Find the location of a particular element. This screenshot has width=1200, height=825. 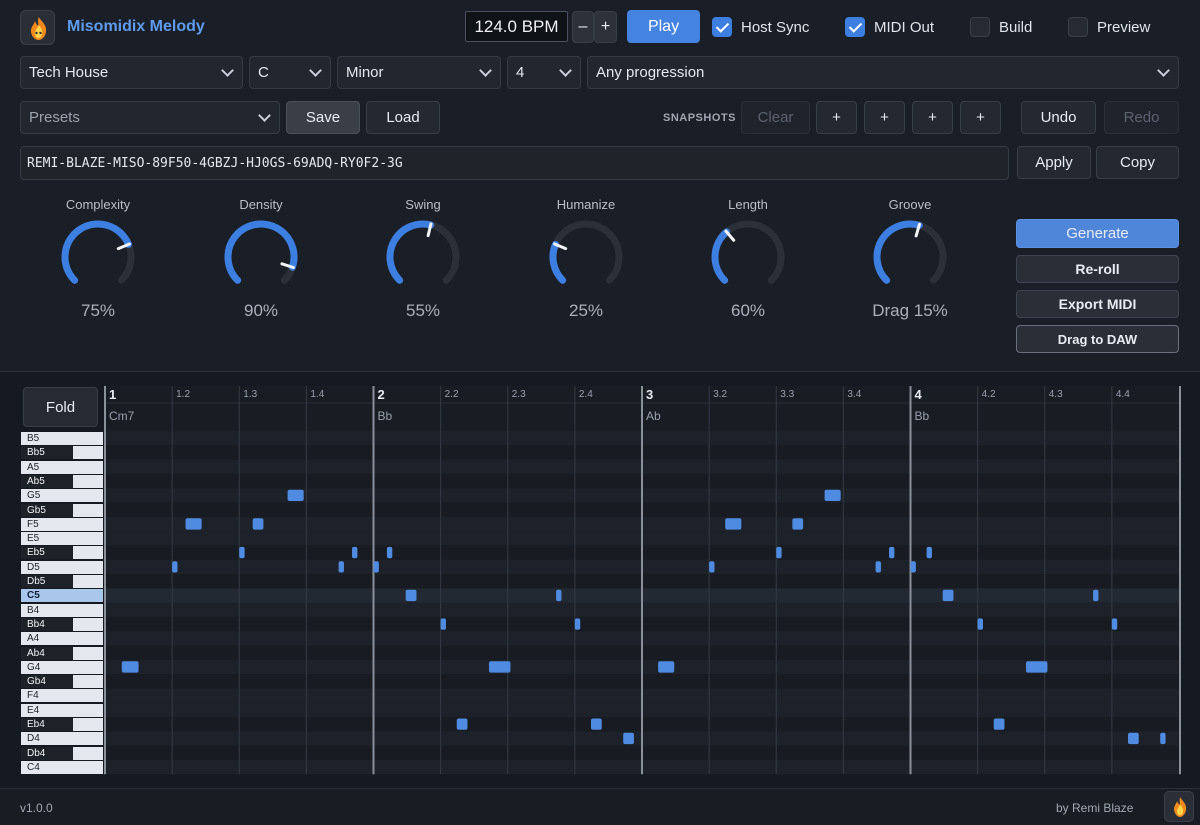

piano-key: Bb5 is located at coordinates (62, 453).